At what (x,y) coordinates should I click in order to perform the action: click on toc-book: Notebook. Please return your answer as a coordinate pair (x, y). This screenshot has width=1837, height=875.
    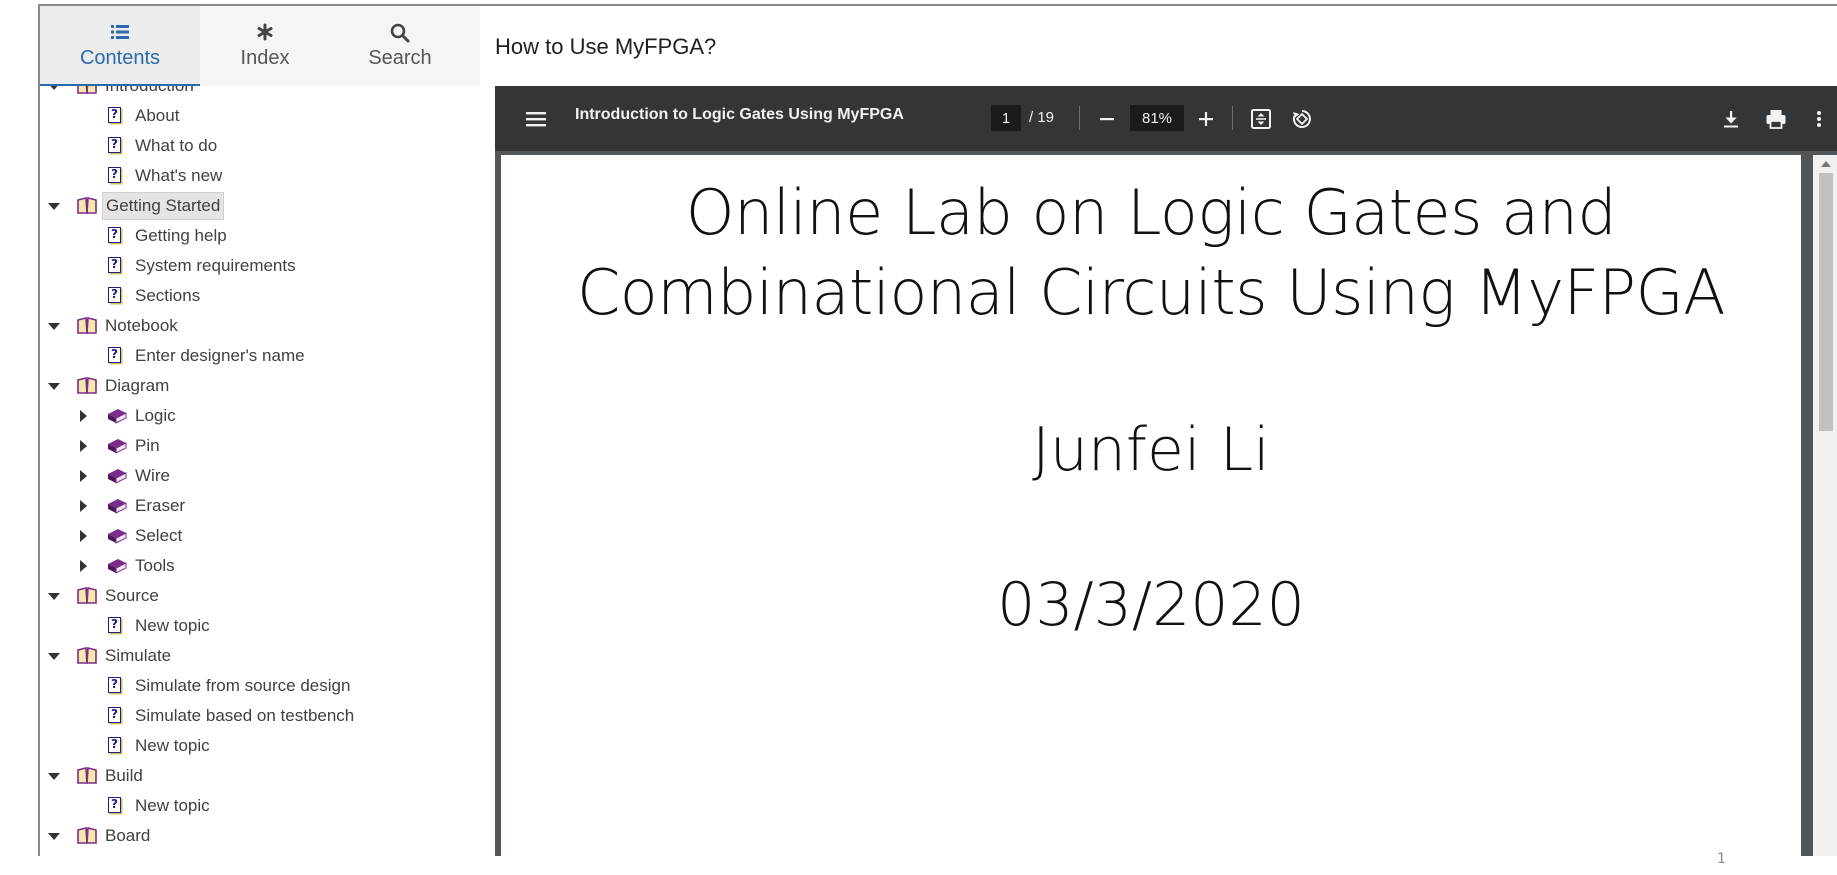
    Looking at the image, I should click on (260, 326).